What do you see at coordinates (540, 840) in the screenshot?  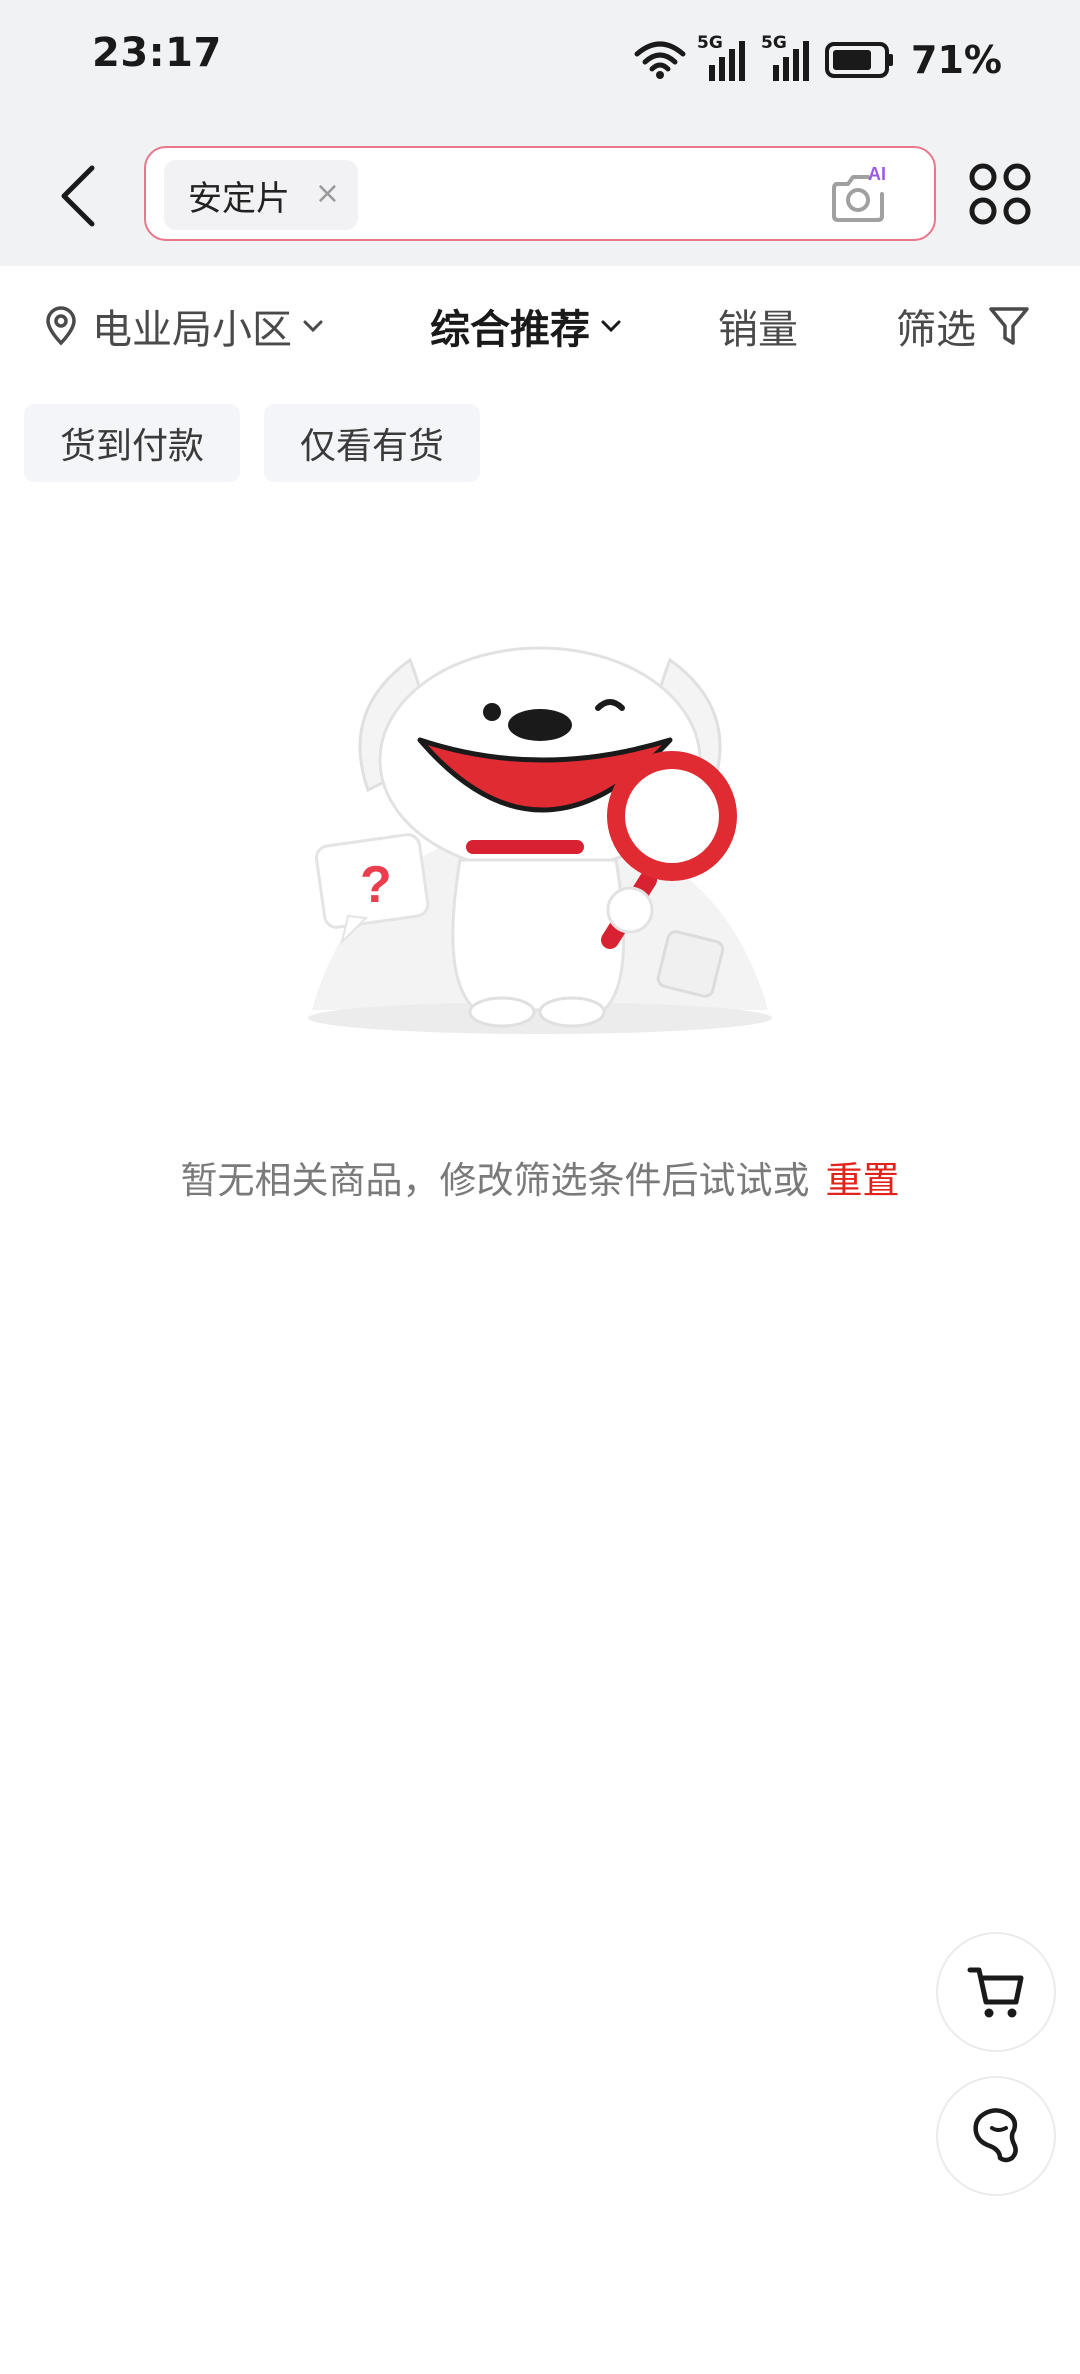 I see `empty-state-mascot-illustration: ?` at bounding box center [540, 840].